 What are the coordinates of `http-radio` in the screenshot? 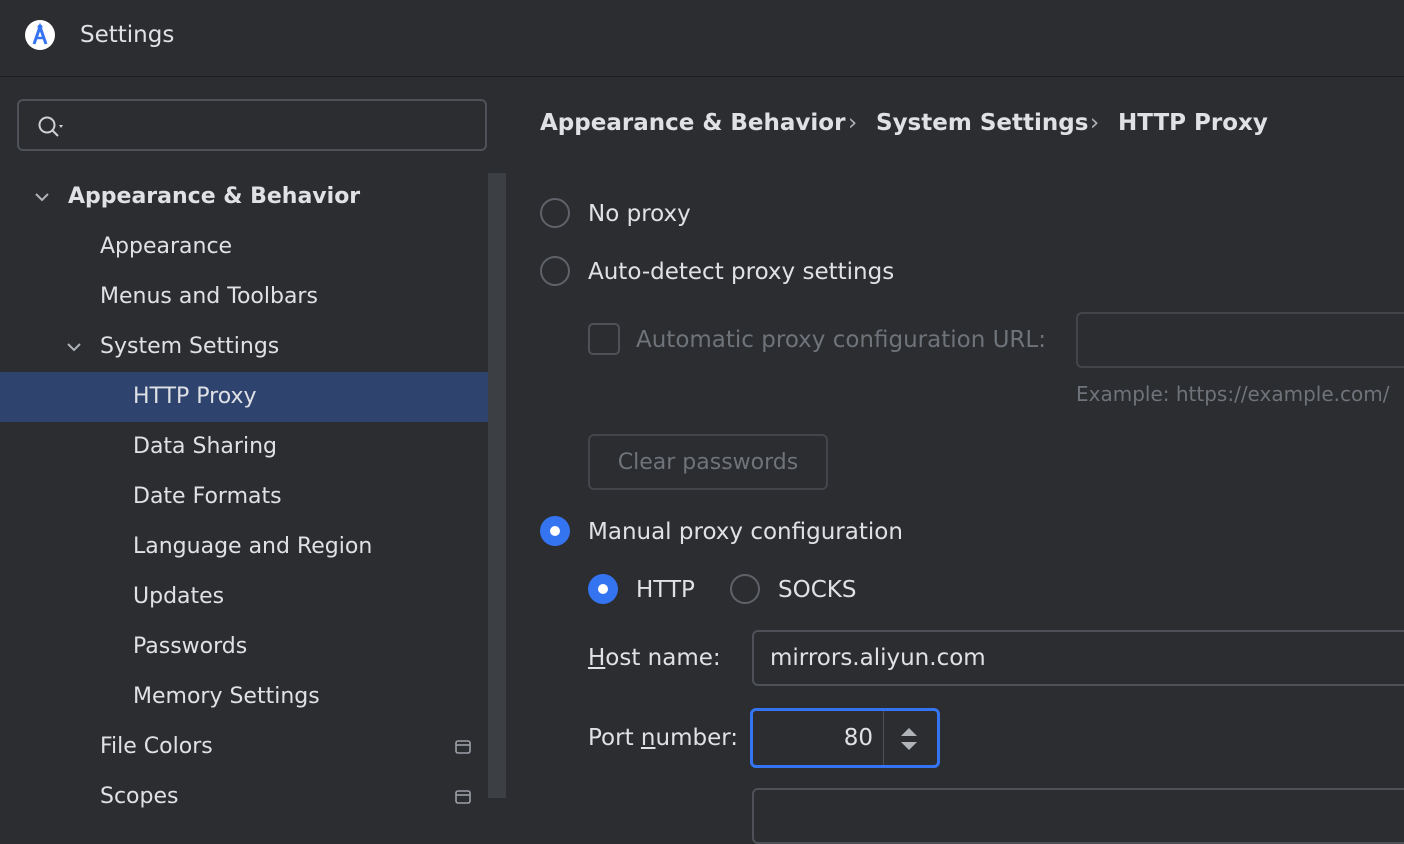 It's located at (603, 589).